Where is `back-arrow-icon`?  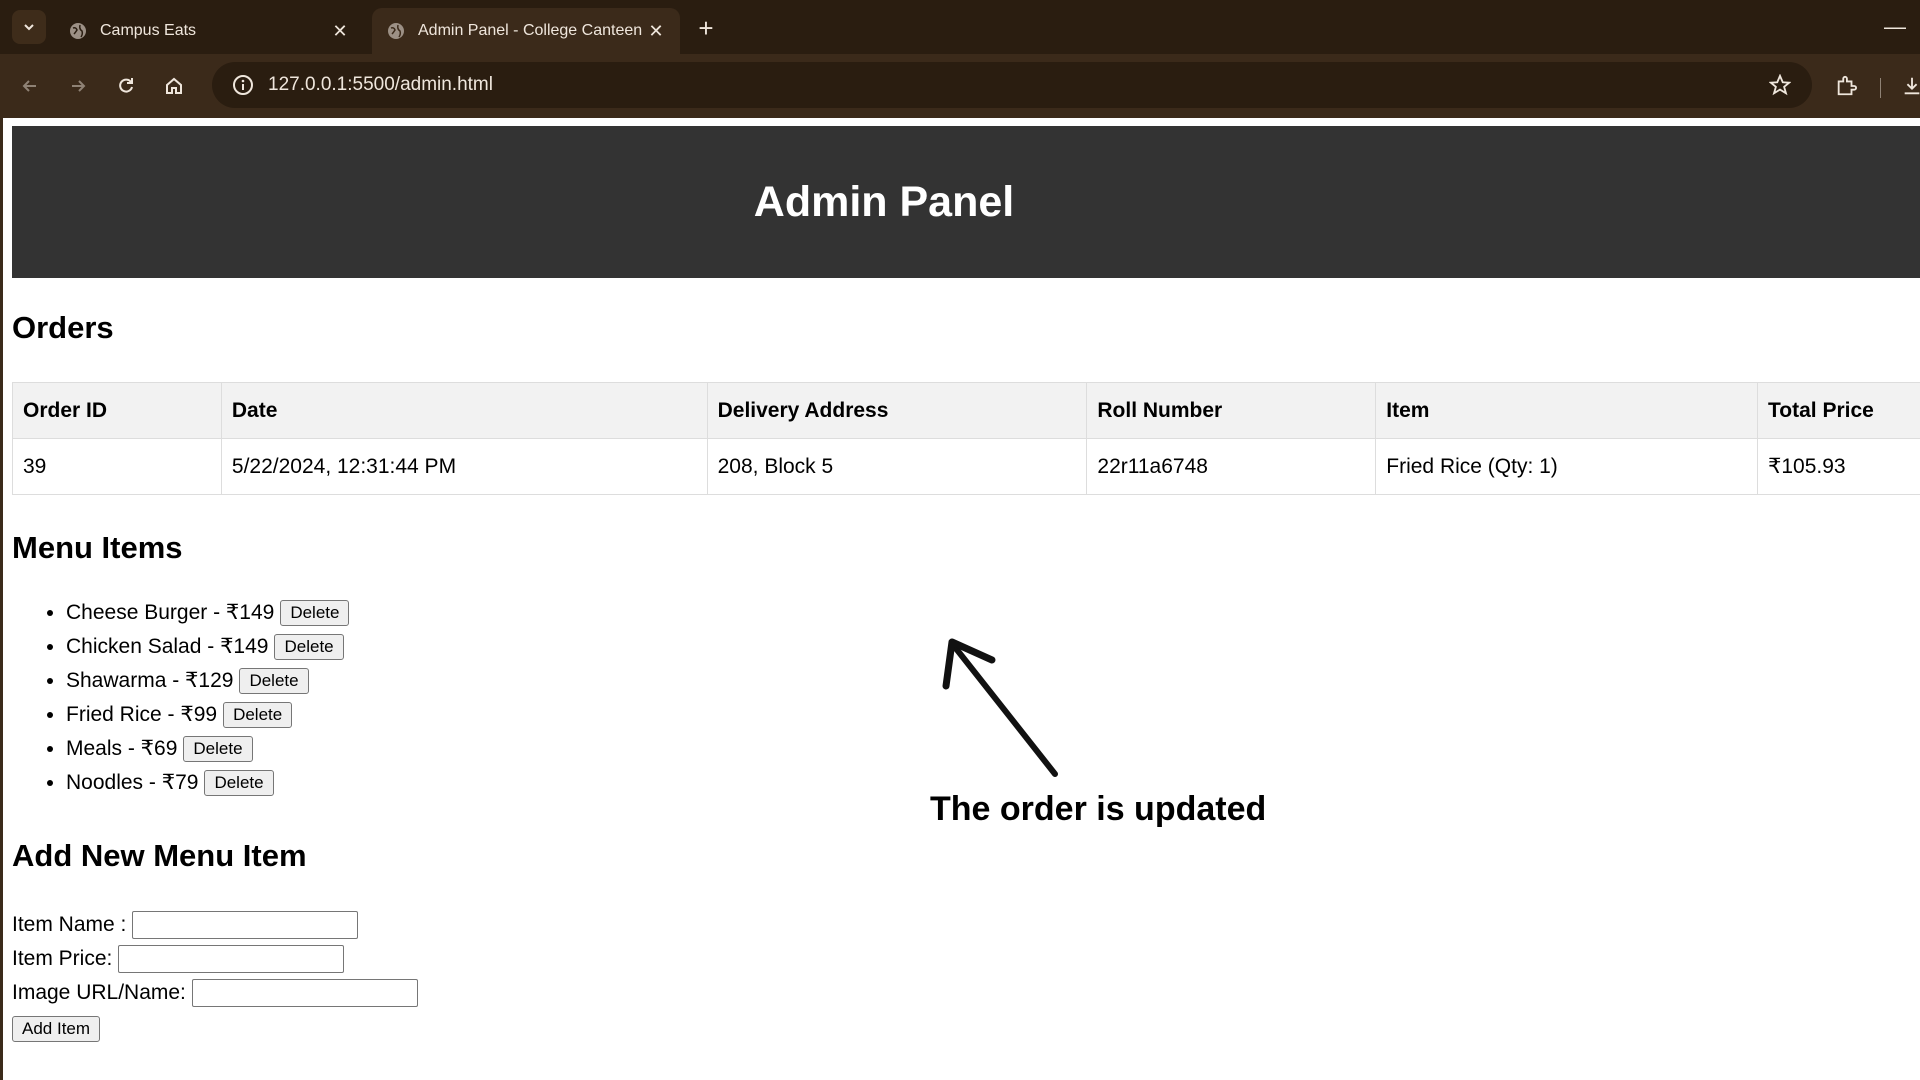
back-arrow-icon is located at coordinates (30, 86).